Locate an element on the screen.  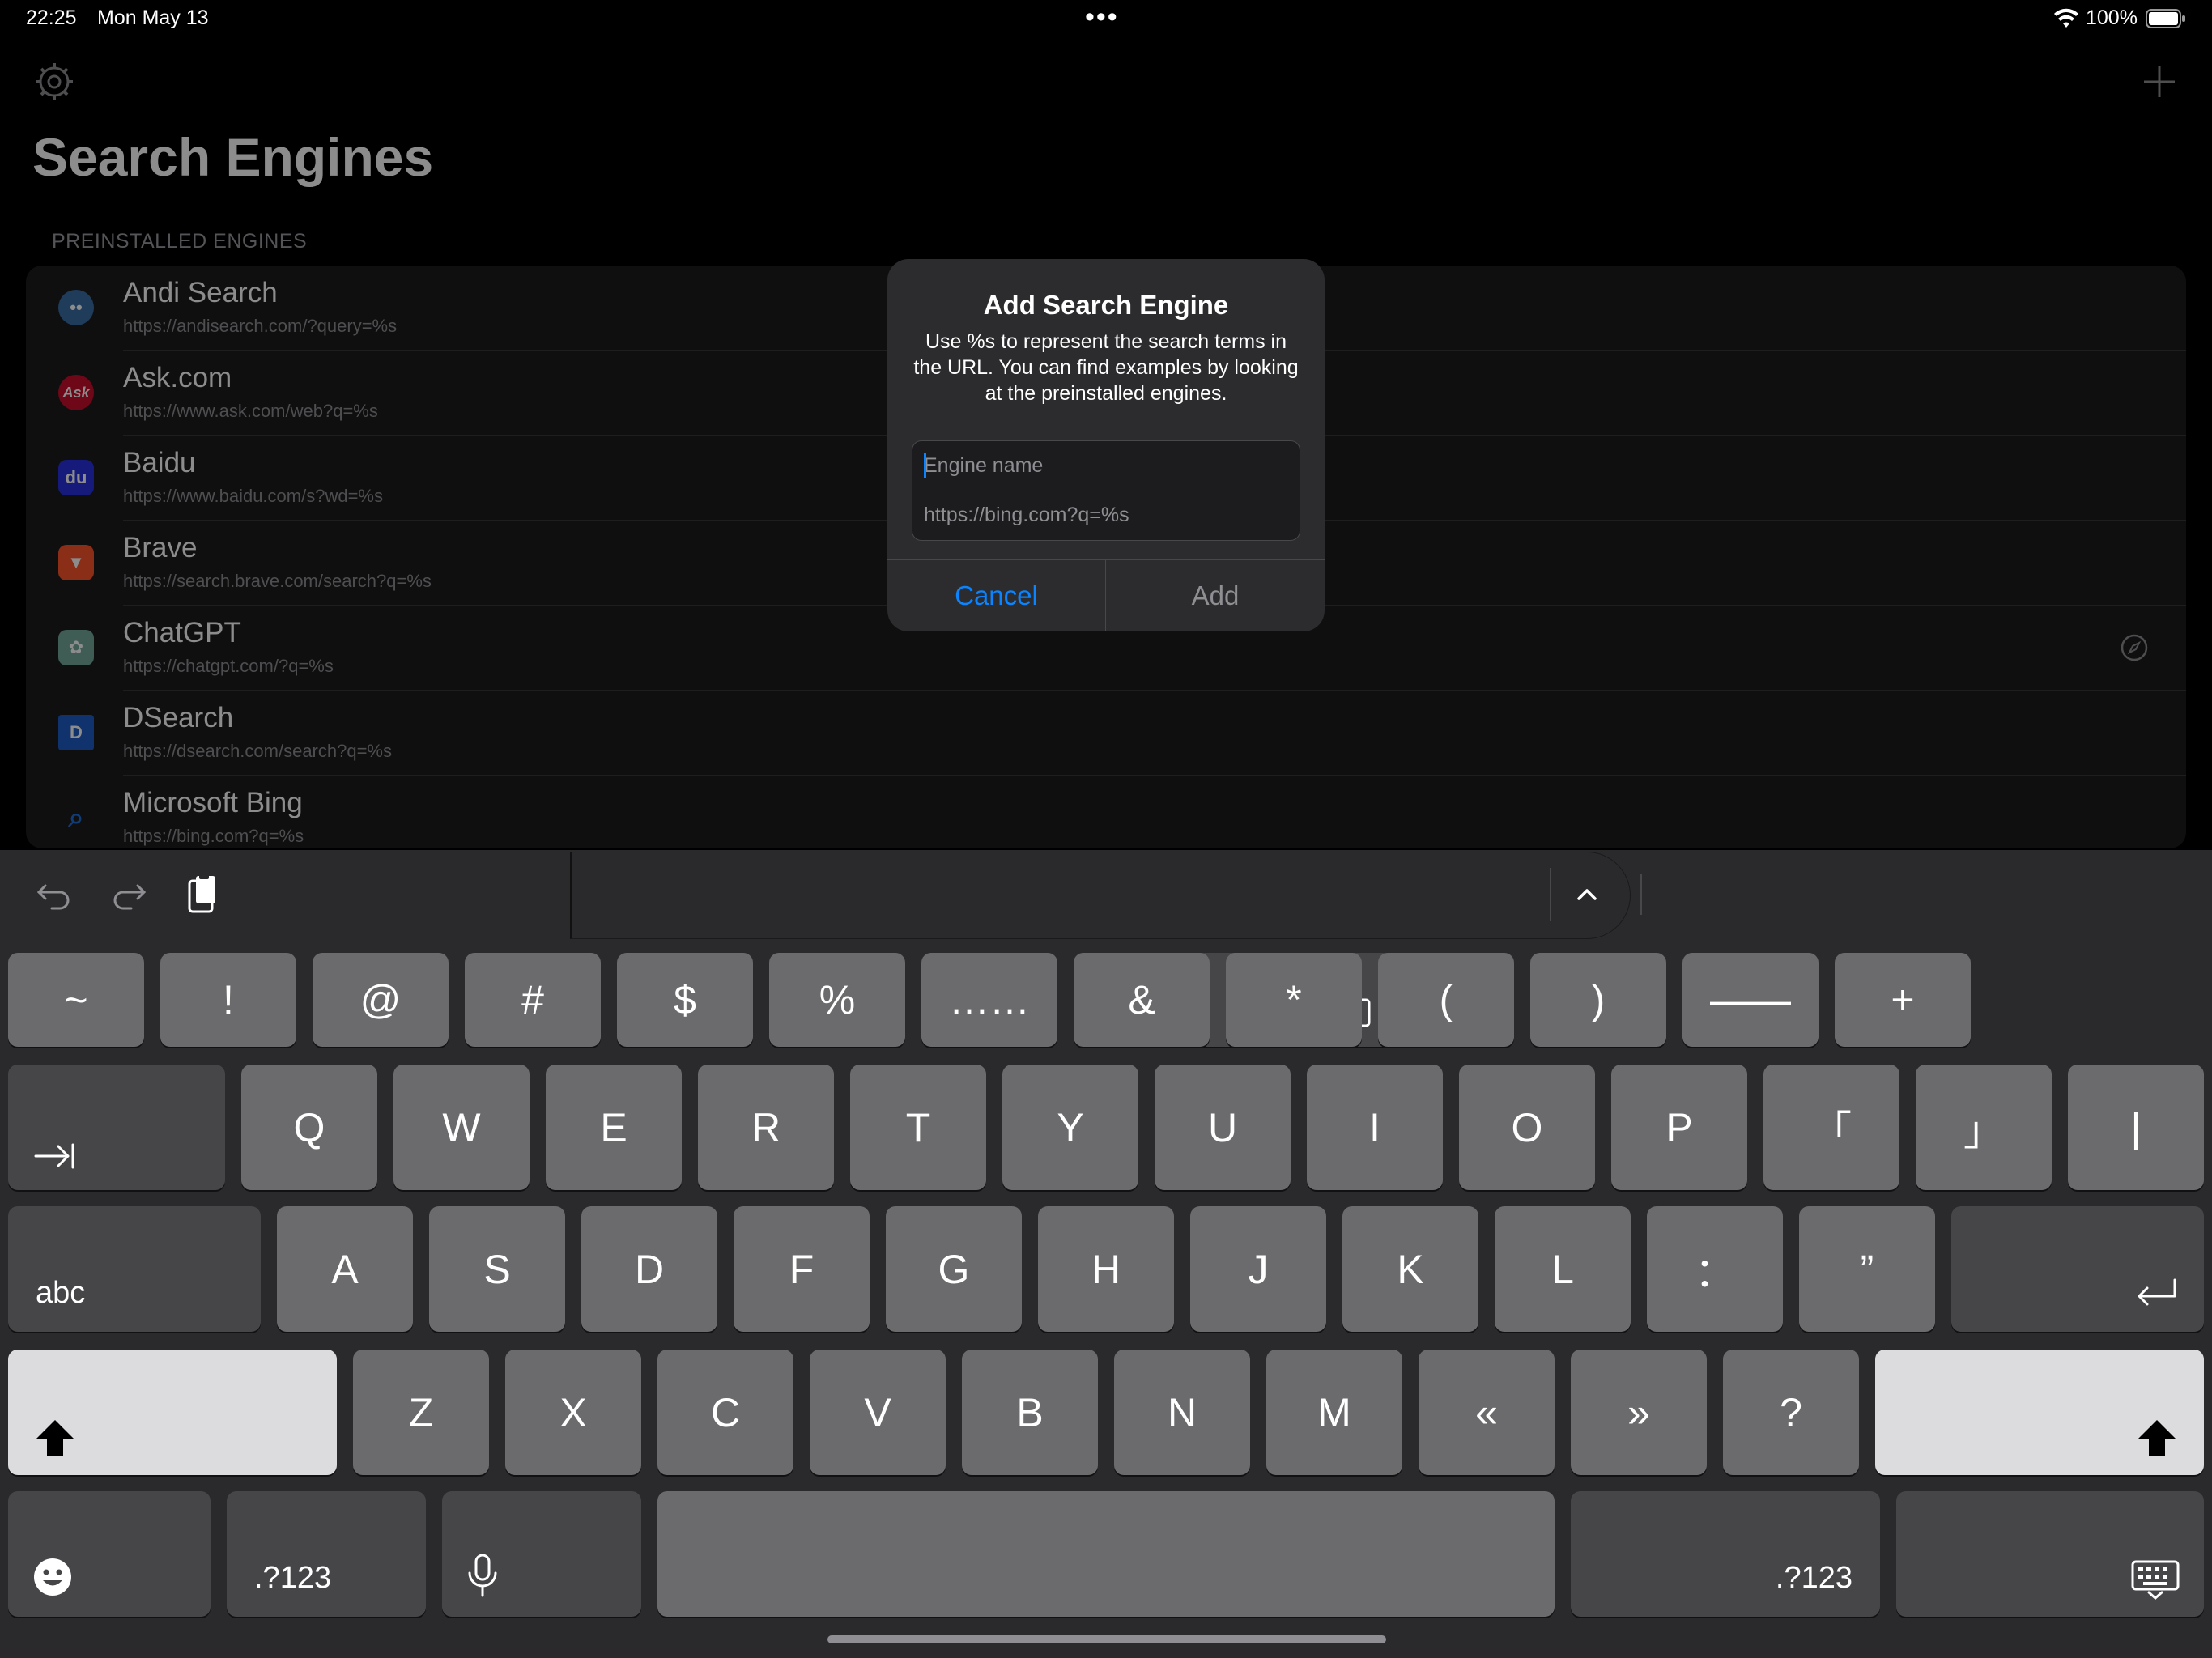
letter-key: Q is located at coordinates (309, 1127).